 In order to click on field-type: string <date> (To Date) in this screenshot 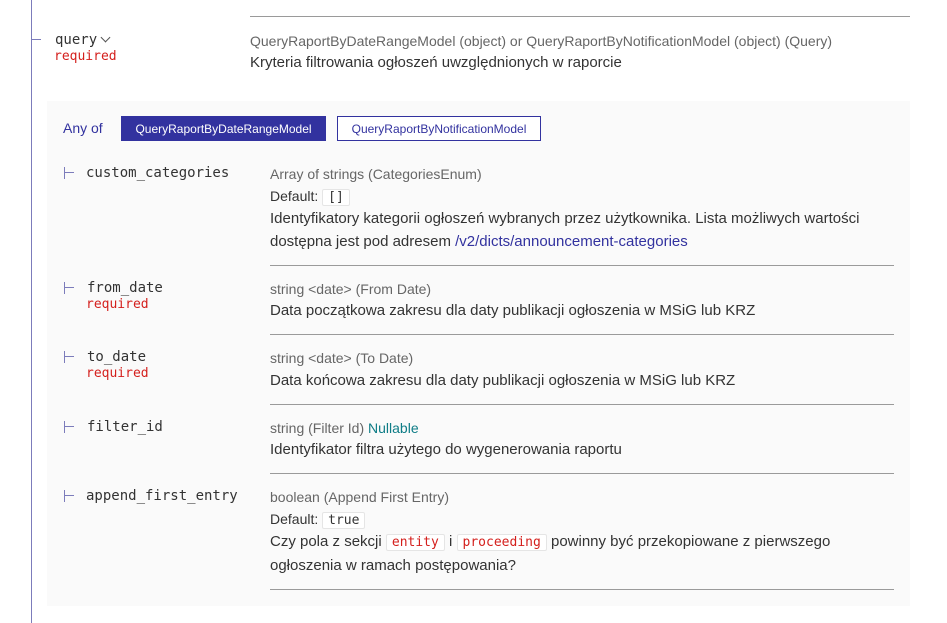, I will do `click(342, 358)`.